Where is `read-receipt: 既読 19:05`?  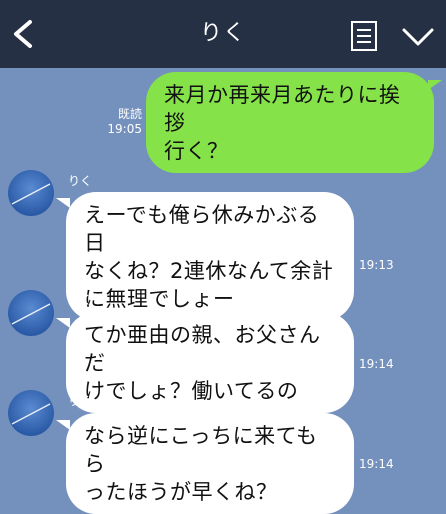
read-receipt: 既読 19:05 is located at coordinates (121, 122).